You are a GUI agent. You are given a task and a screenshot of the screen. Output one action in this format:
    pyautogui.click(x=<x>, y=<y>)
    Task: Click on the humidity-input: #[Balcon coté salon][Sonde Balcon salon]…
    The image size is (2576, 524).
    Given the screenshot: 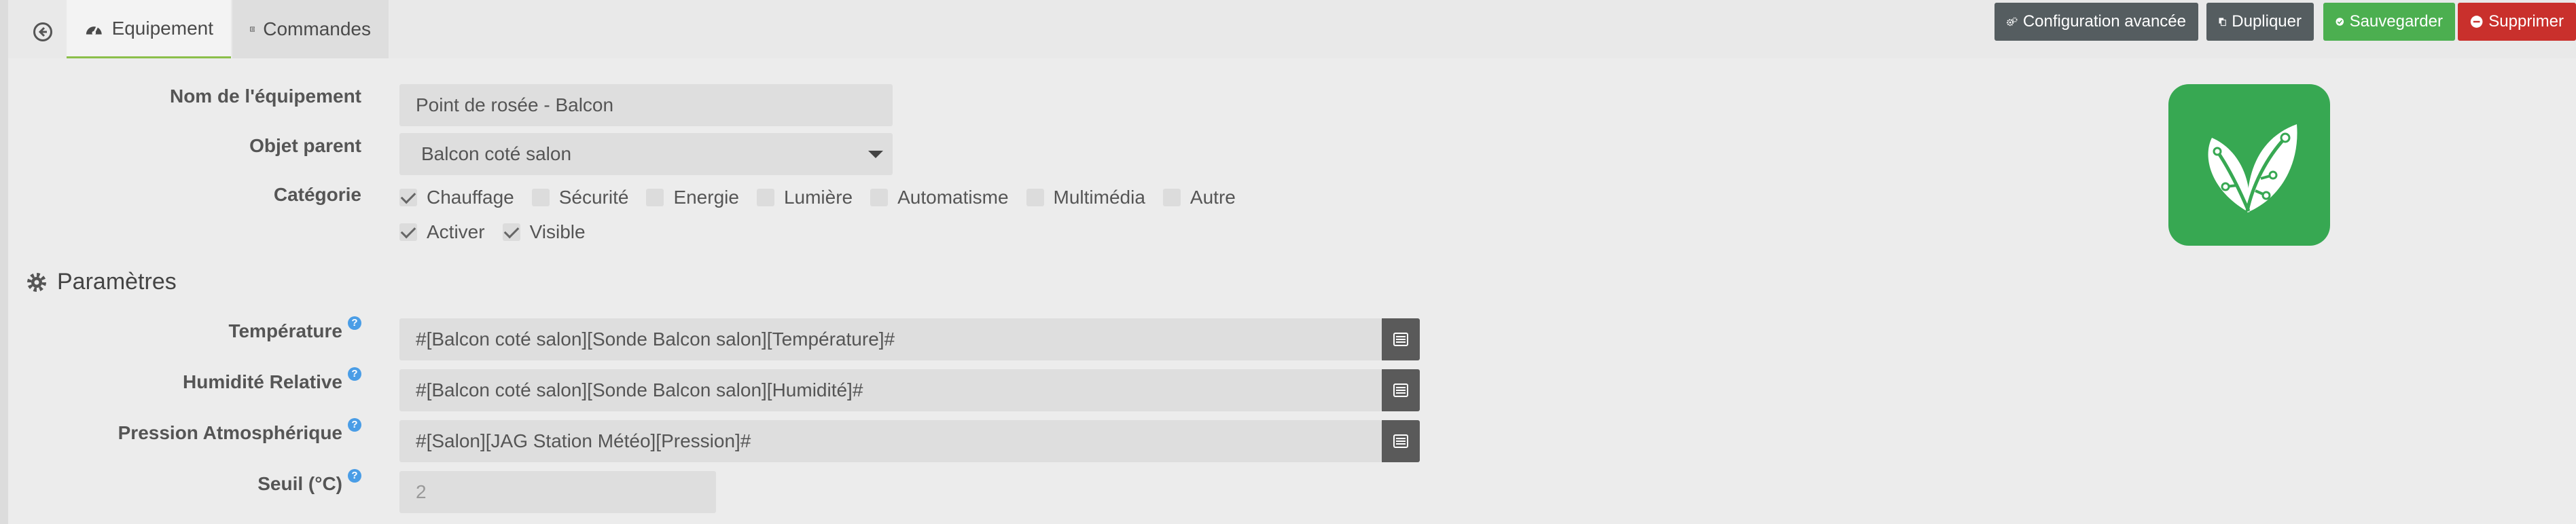 What is the action you would take?
    pyautogui.click(x=890, y=390)
    